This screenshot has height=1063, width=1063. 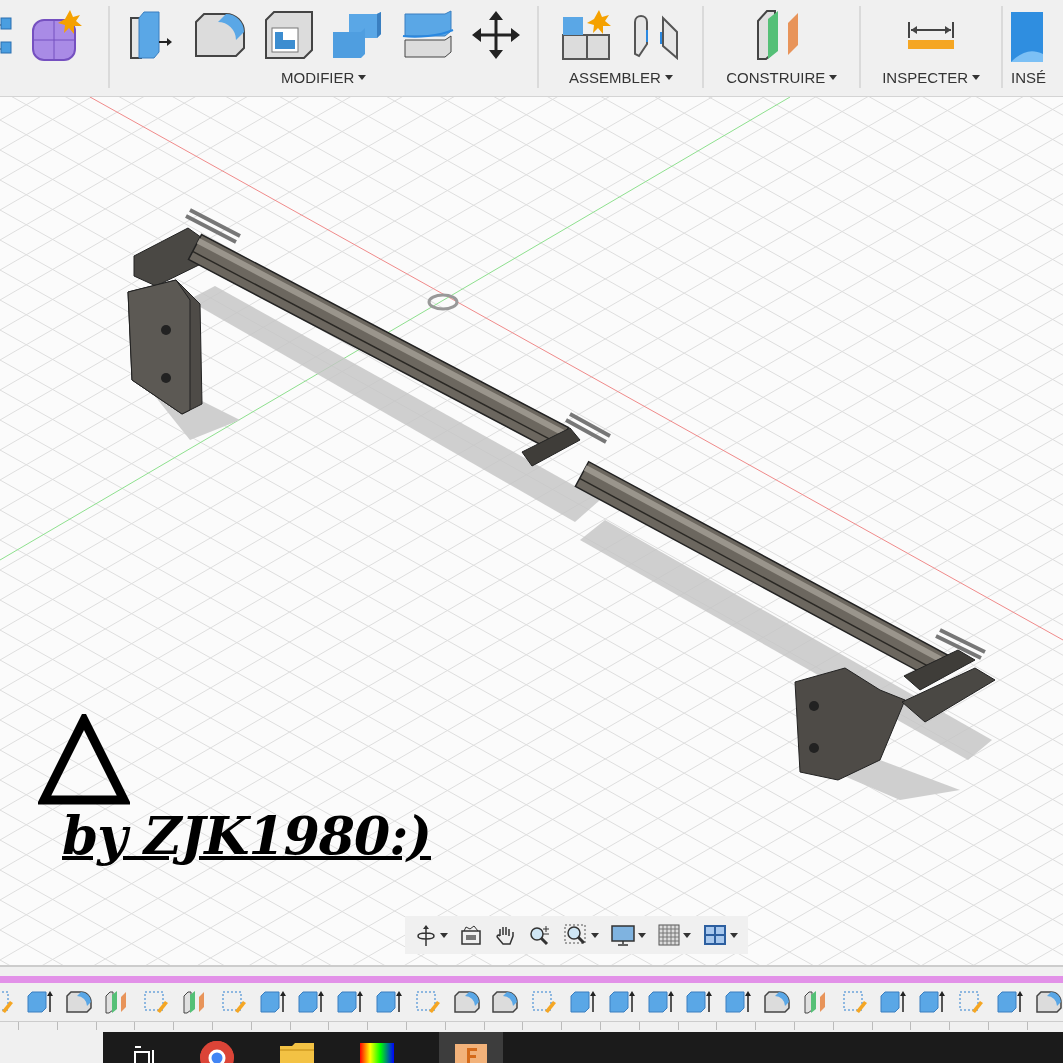 What do you see at coordinates (1029, 77) in the screenshot?
I see `toolbar-menu: INSÉ` at bounding box center [1029, 77].